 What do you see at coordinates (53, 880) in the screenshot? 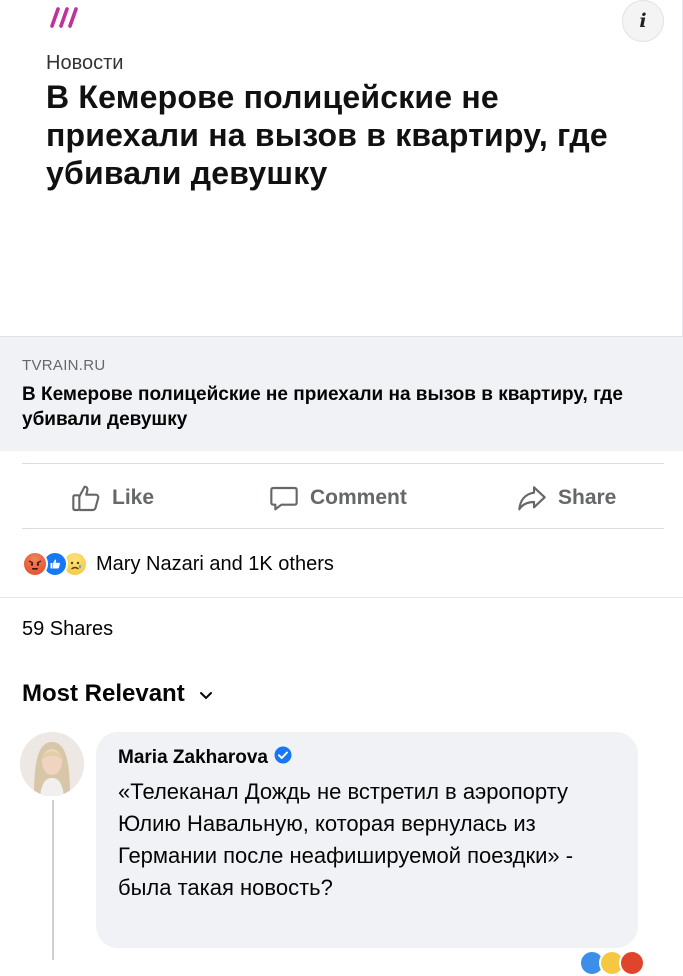
I see `thread-line` at bounding box center [53, 880].